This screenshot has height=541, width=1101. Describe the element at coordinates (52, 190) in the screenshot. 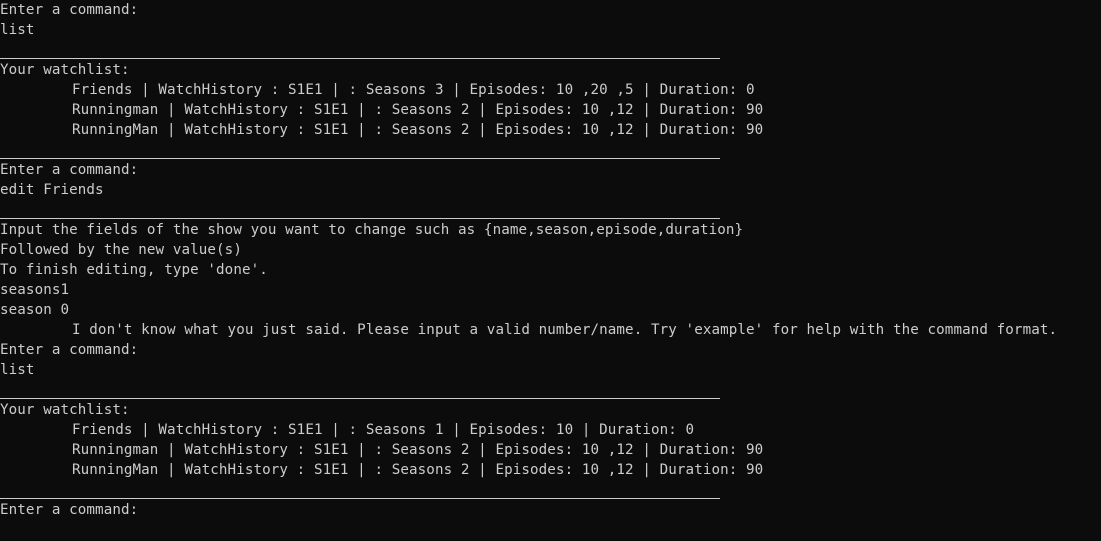

I see `user-input-line: edit Friends` at that location.